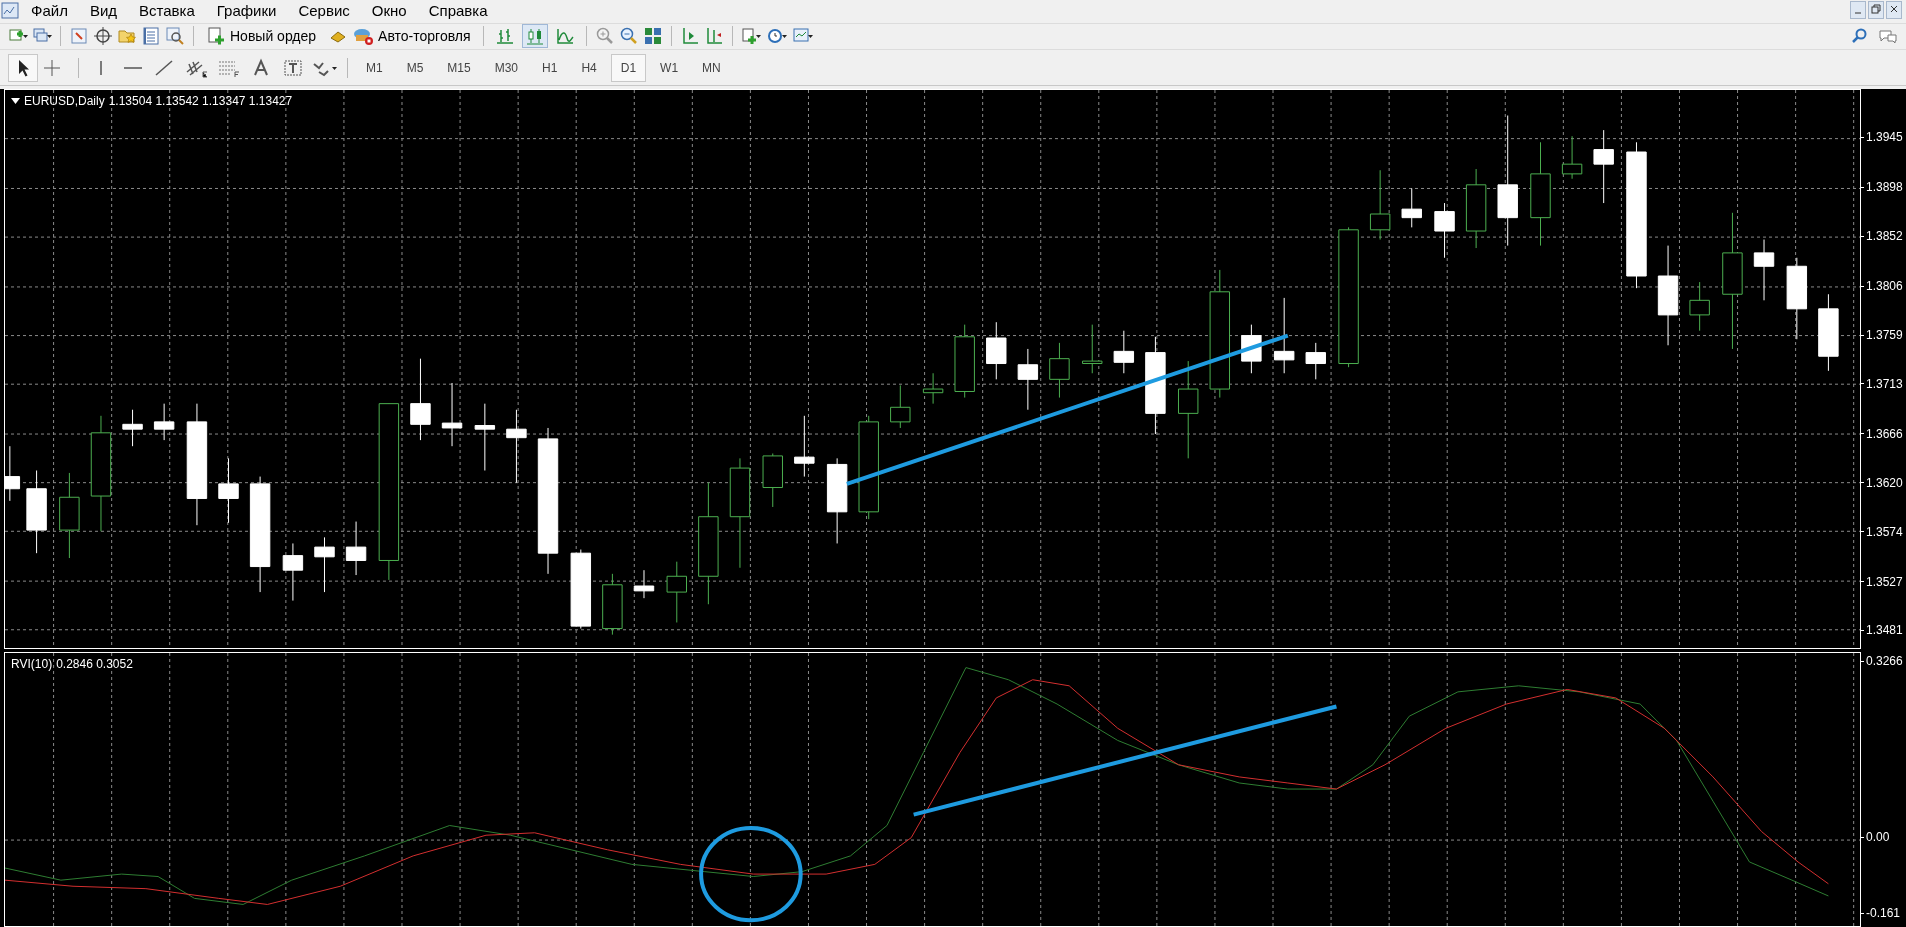  Describe the element at coordinates (15, 100) in the screenshot. I see `triangle-icon` at that location.